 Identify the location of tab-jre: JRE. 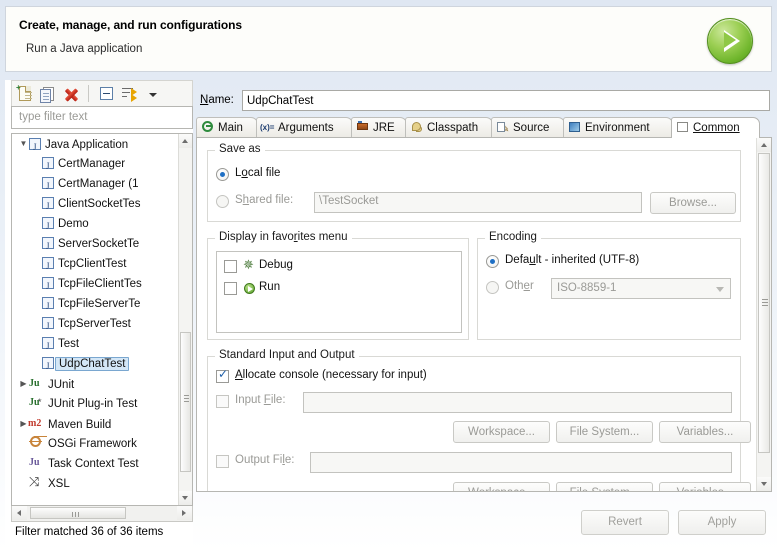
(379, 127).